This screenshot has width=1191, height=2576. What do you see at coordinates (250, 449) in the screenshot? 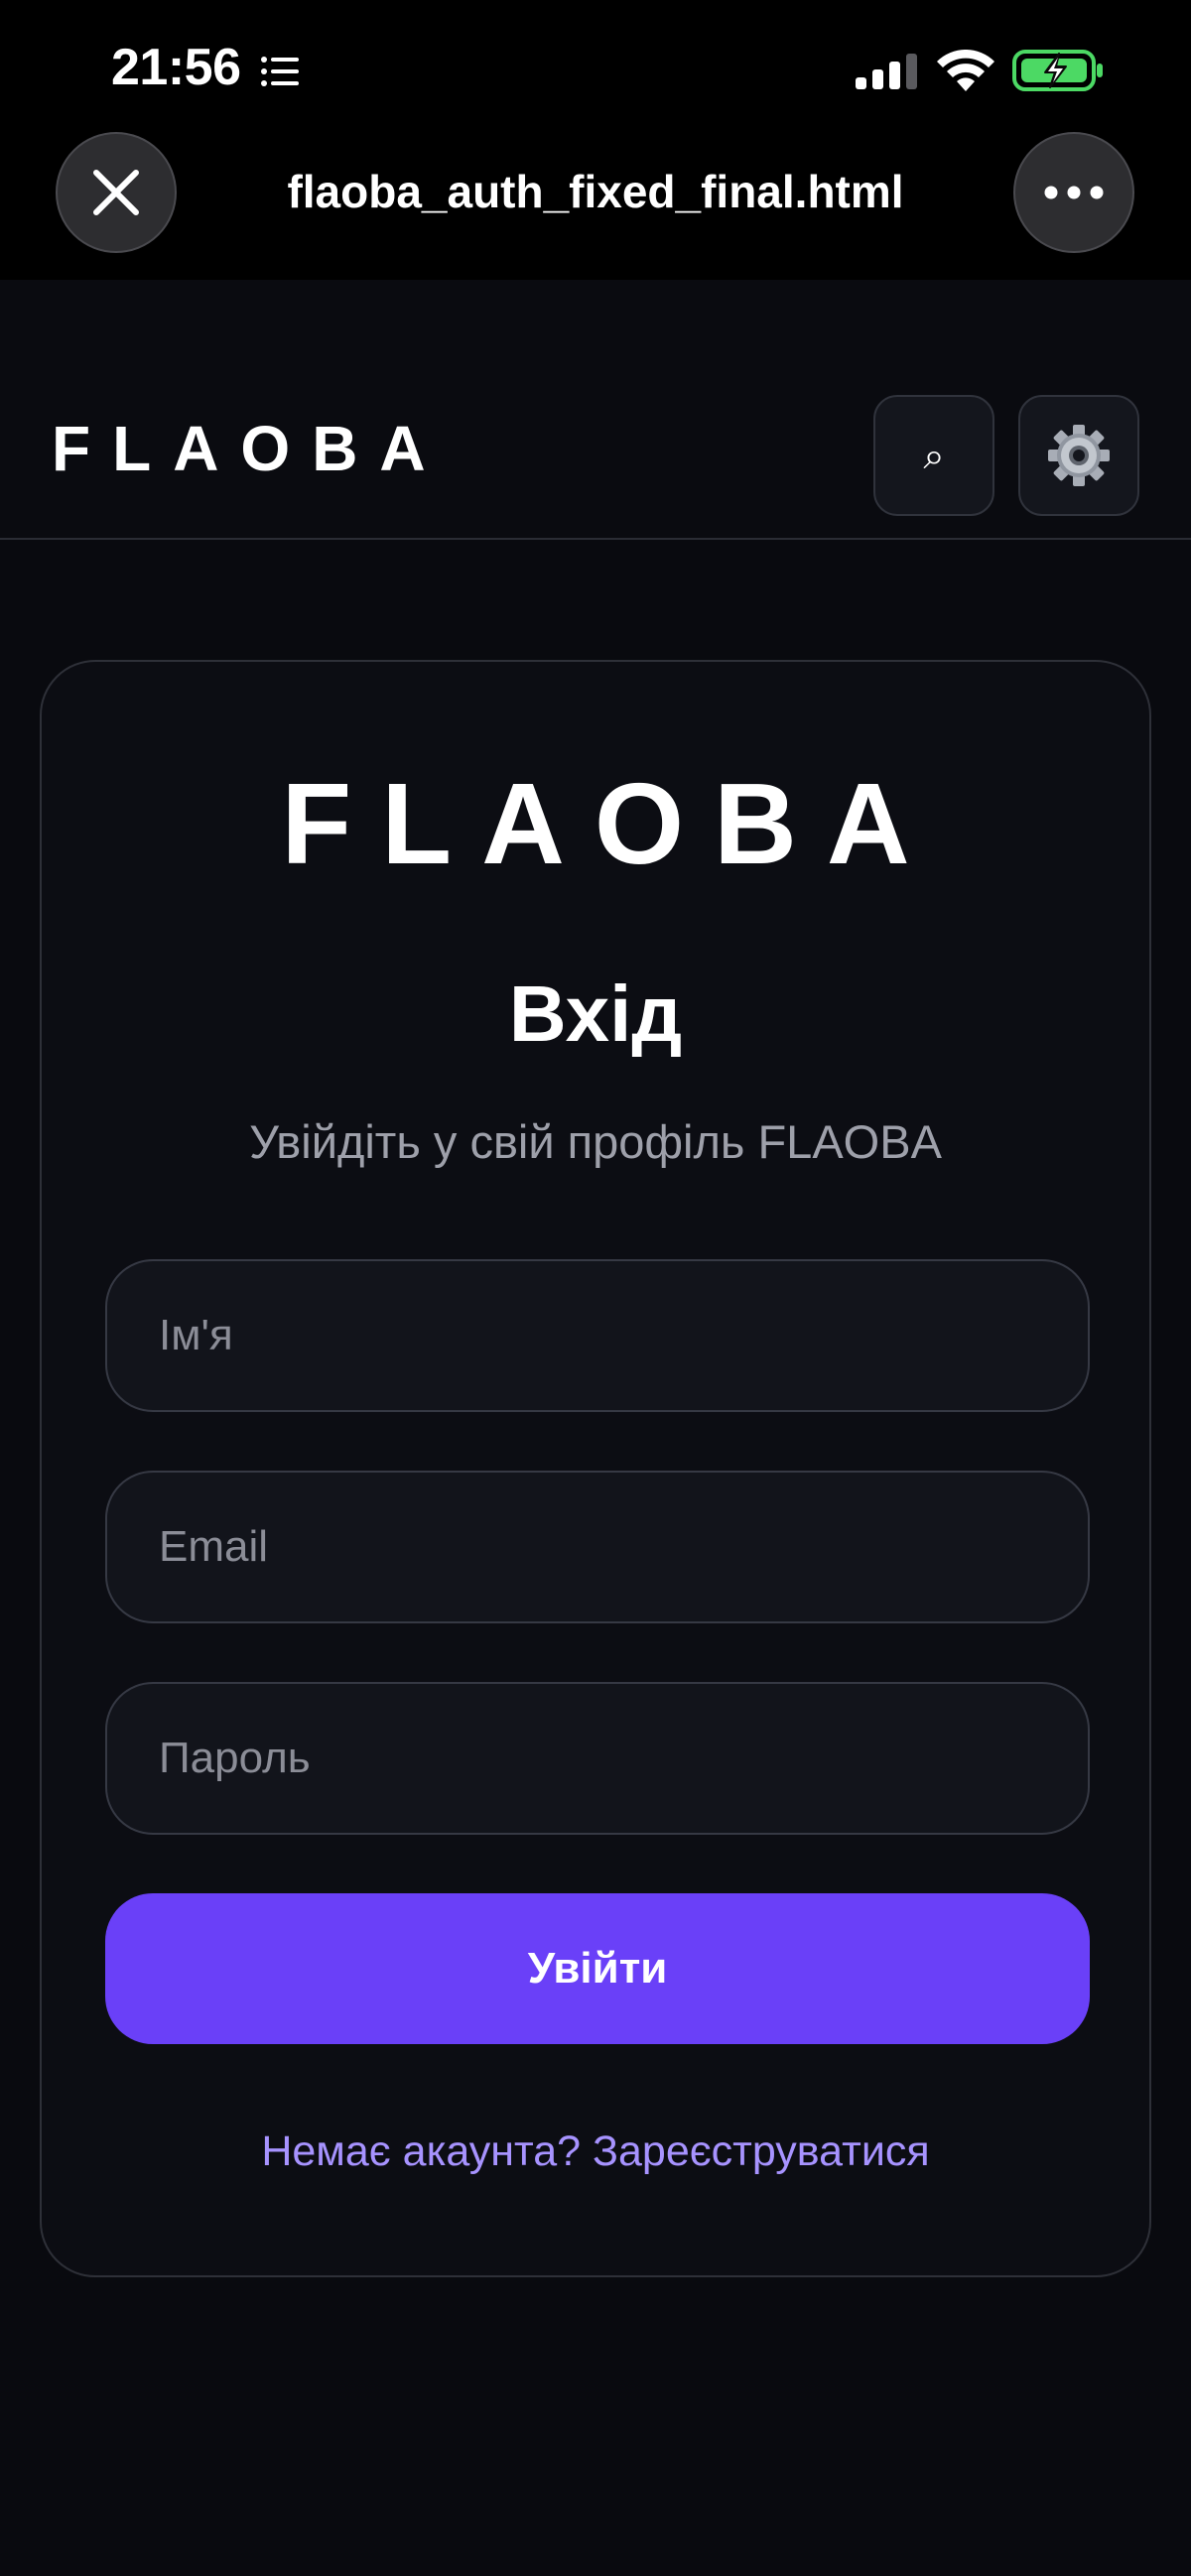
I see `header-logo: FLAOBA` at bounding box center [250, 449].